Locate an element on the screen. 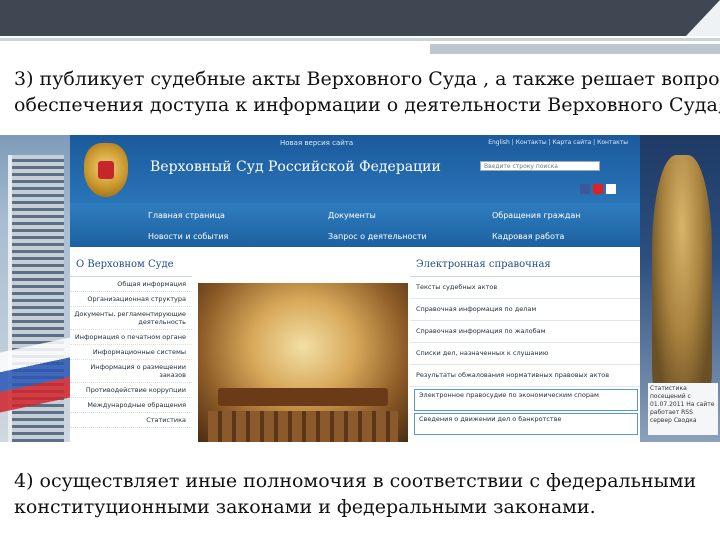  menu-item-regulations: Документы, регламентирующие деятельность is located at coordinates (131, 318).